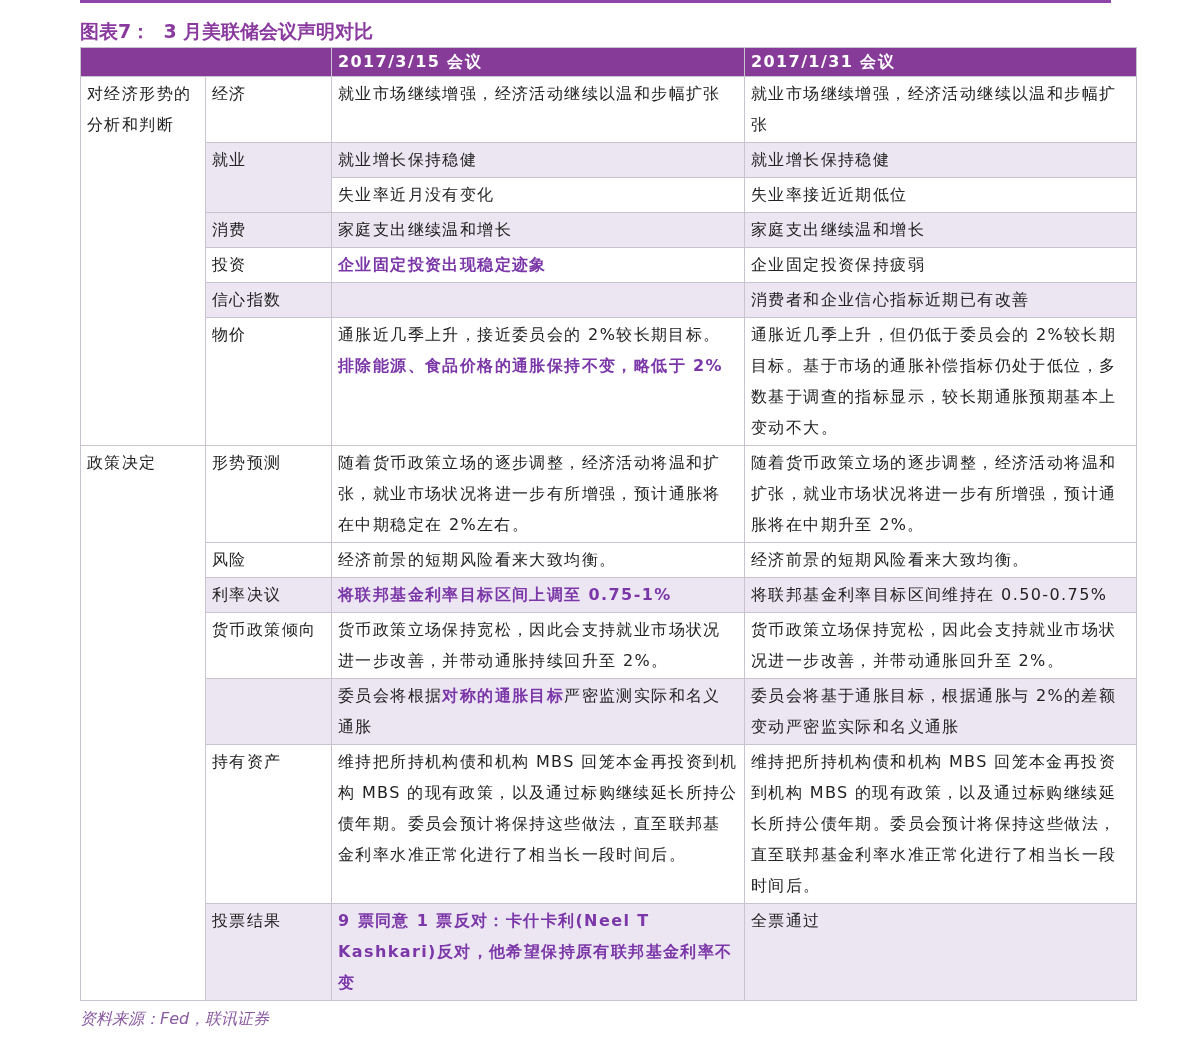  What do you see at coordinates (530, 711) in the screenshot?
I see `cell-text: 委员会将根据对称的通胀目标严密监测实际和名义通胀` at bounding box center [530, 711].